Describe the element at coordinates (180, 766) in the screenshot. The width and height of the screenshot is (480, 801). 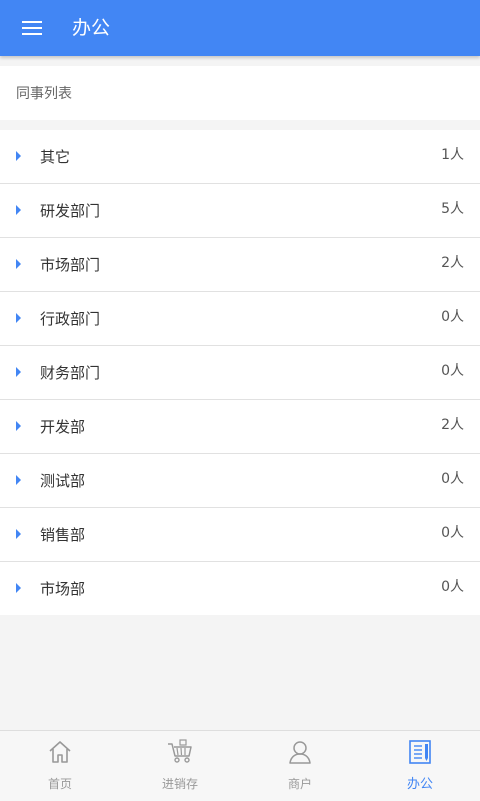
I see `tab-inventory: 进销存` at that location.